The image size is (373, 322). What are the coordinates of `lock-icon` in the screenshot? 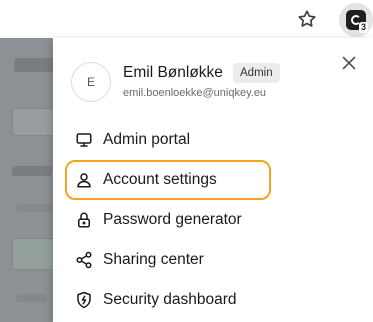 It's located at (84, 220).